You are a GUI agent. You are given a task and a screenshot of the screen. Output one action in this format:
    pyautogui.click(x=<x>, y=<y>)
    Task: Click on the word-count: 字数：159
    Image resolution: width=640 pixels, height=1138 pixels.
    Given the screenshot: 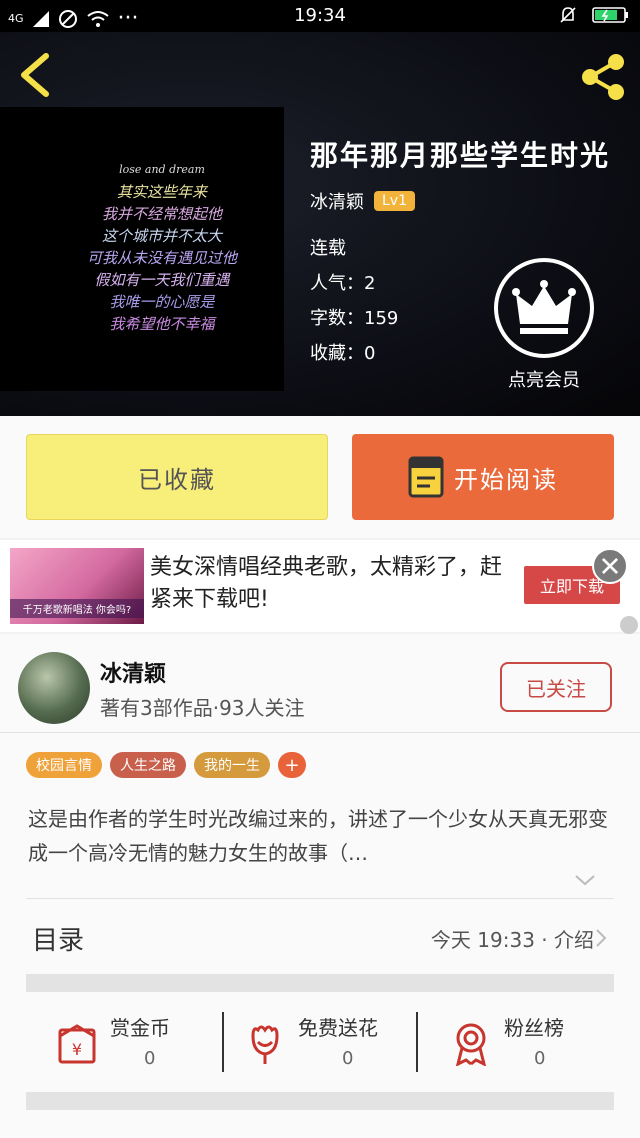 What is the action you would take?
    pyautogui.click(x=354, y=318)
    